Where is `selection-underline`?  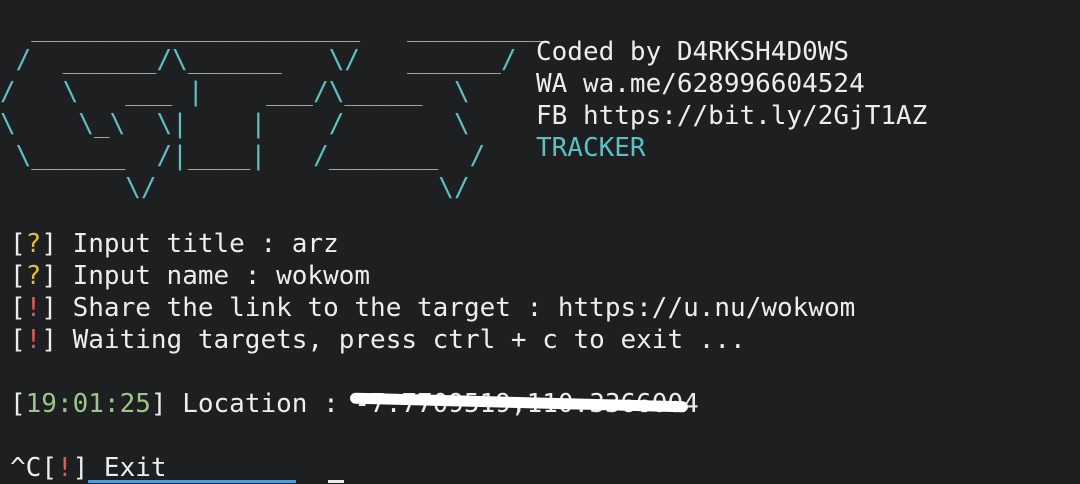 selection-underline is located at coordinates (192, 481).